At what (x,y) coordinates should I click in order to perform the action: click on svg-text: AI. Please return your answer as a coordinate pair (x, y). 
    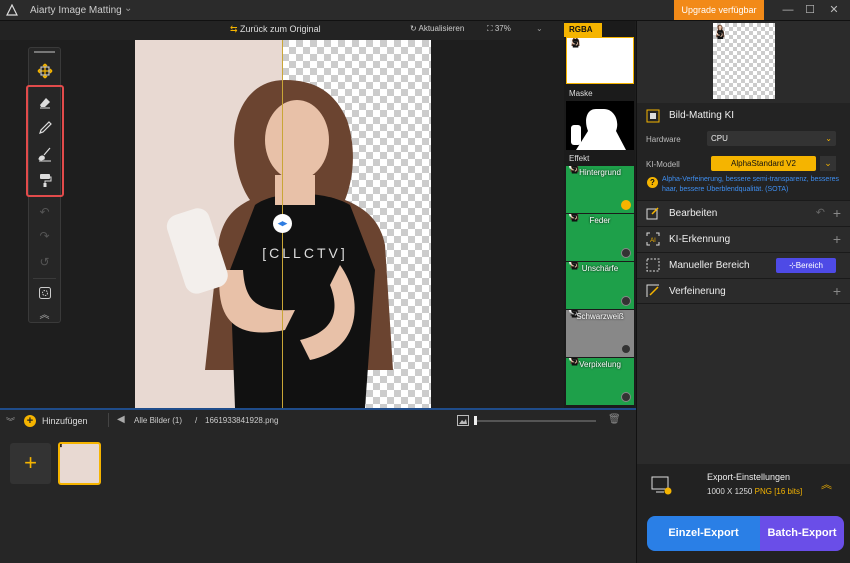
    Looking at the image, I should click on (653, 241).